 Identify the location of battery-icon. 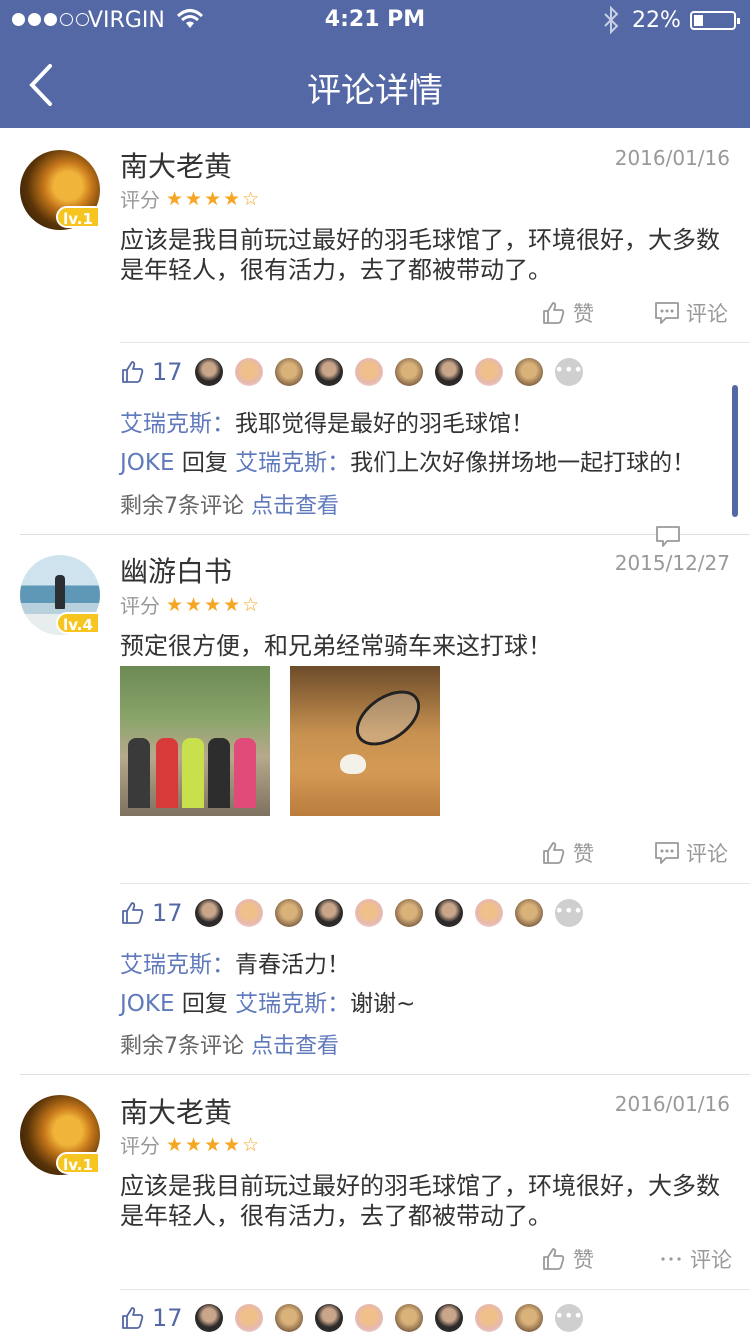
(715, 20).